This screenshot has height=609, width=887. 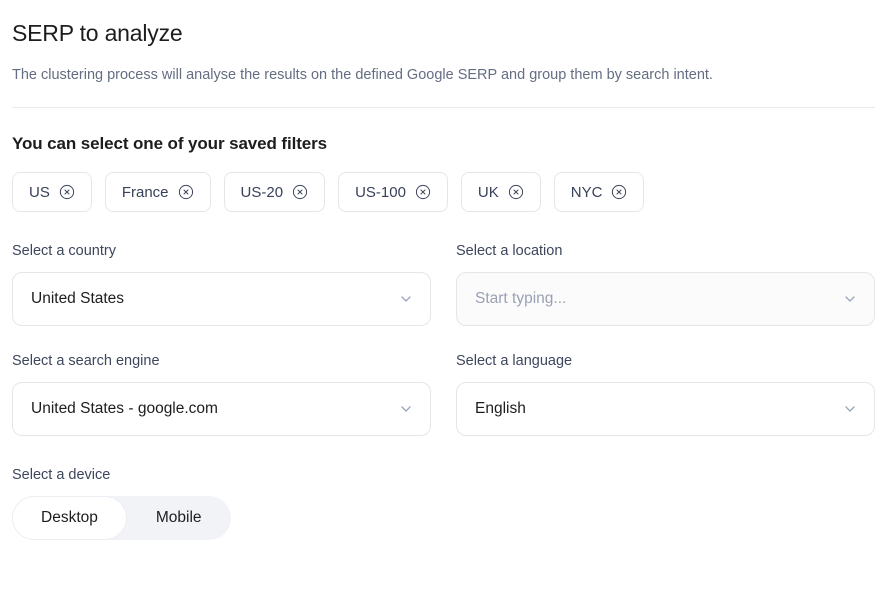 I want to click on saved-filter-chip: US-100, so click(x=393, y=192).